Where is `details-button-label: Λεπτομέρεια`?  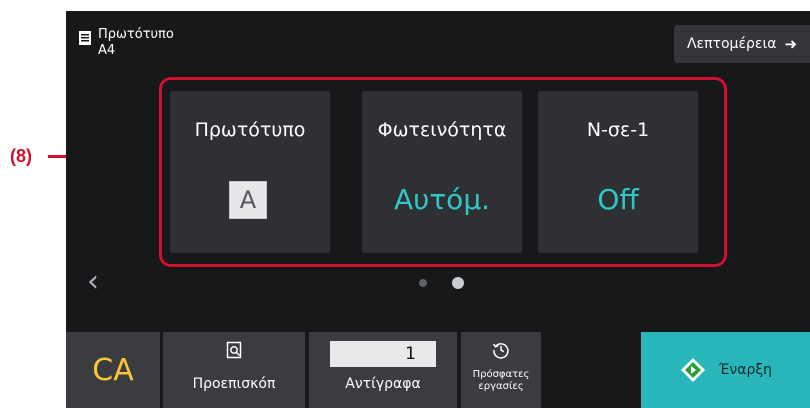
details-button-label: Λεπτομέρεια is located at coordinates (731, 44).